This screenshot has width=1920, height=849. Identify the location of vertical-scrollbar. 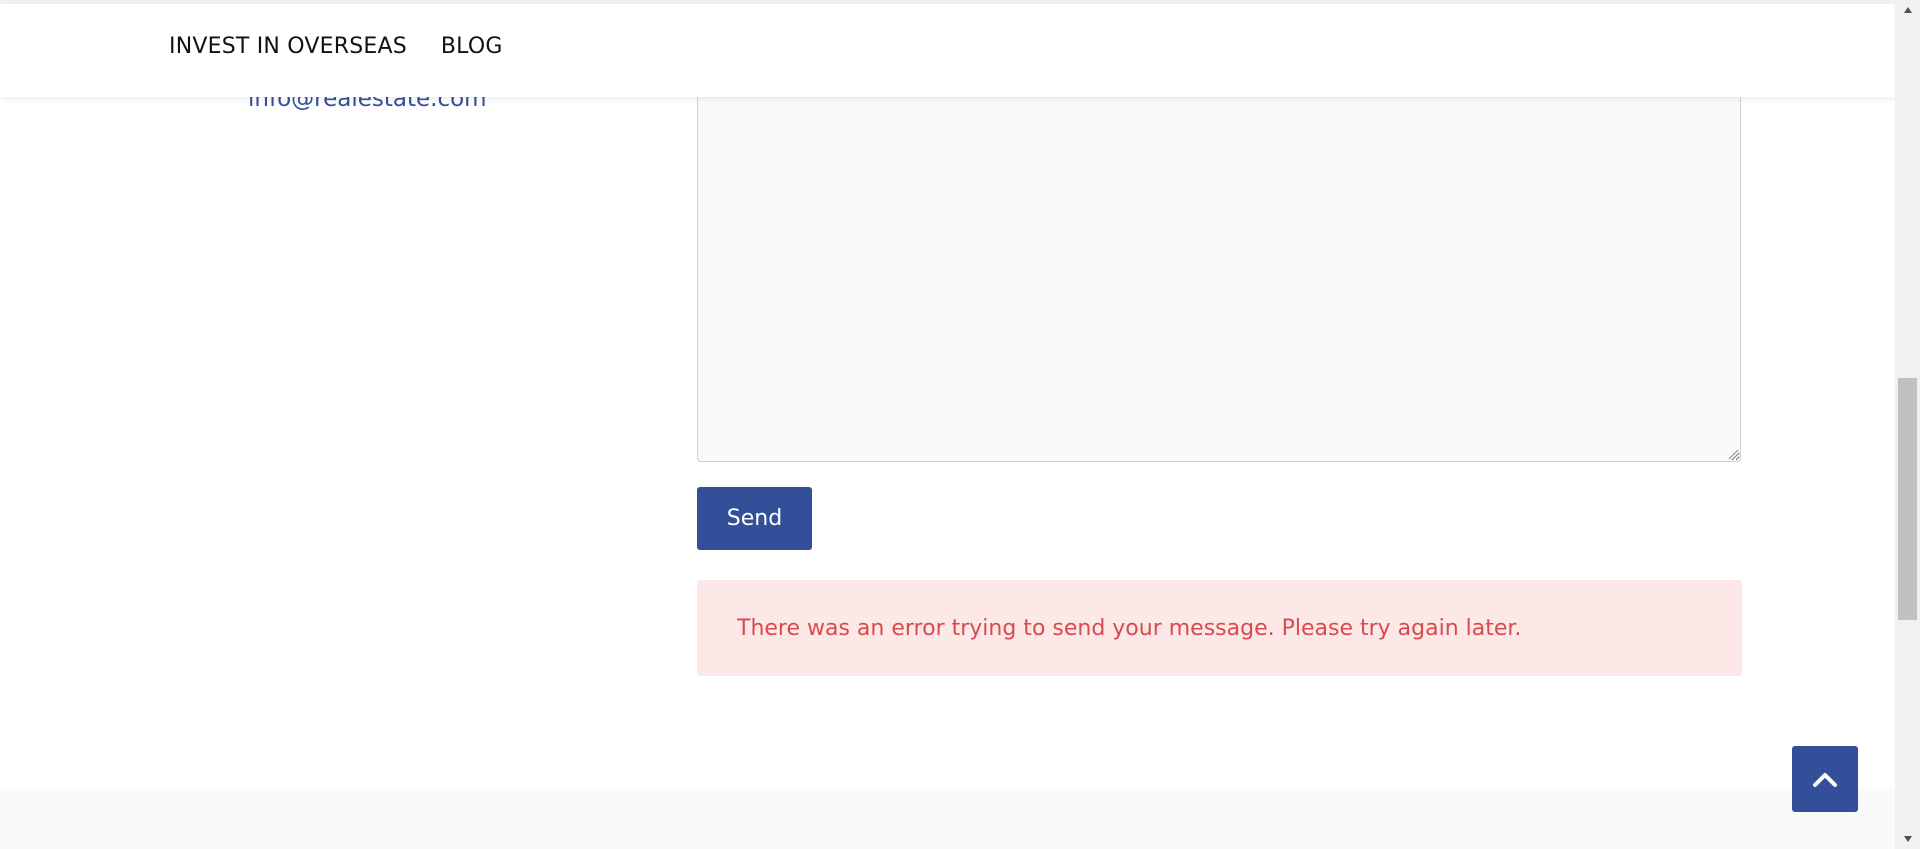
(1907, 424).